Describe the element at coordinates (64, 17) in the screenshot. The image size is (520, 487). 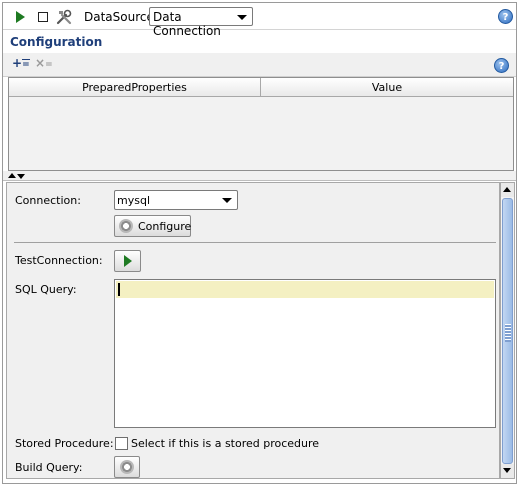
I see `tools-icon` at that location.